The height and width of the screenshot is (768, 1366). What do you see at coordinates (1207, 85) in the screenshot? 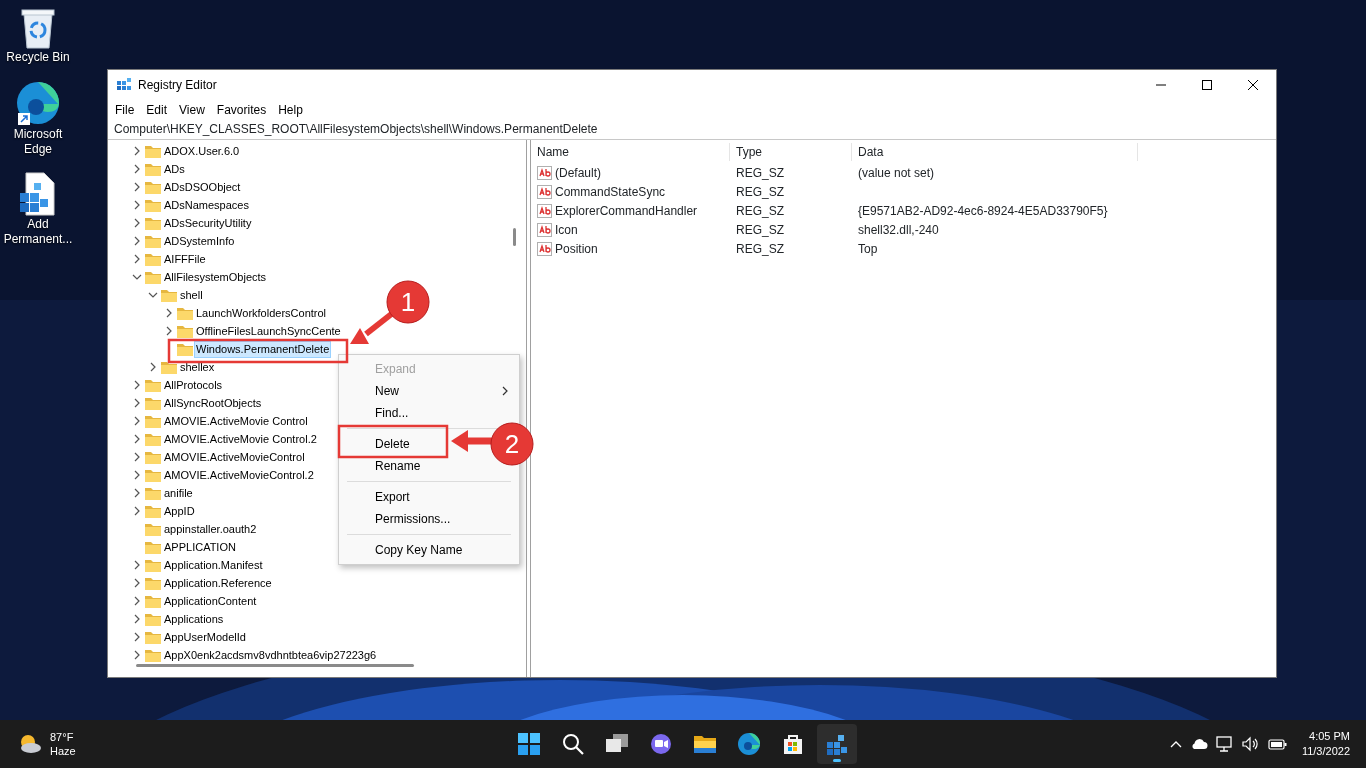
I see `maximize-icon` at bounding box center [1207, 85].